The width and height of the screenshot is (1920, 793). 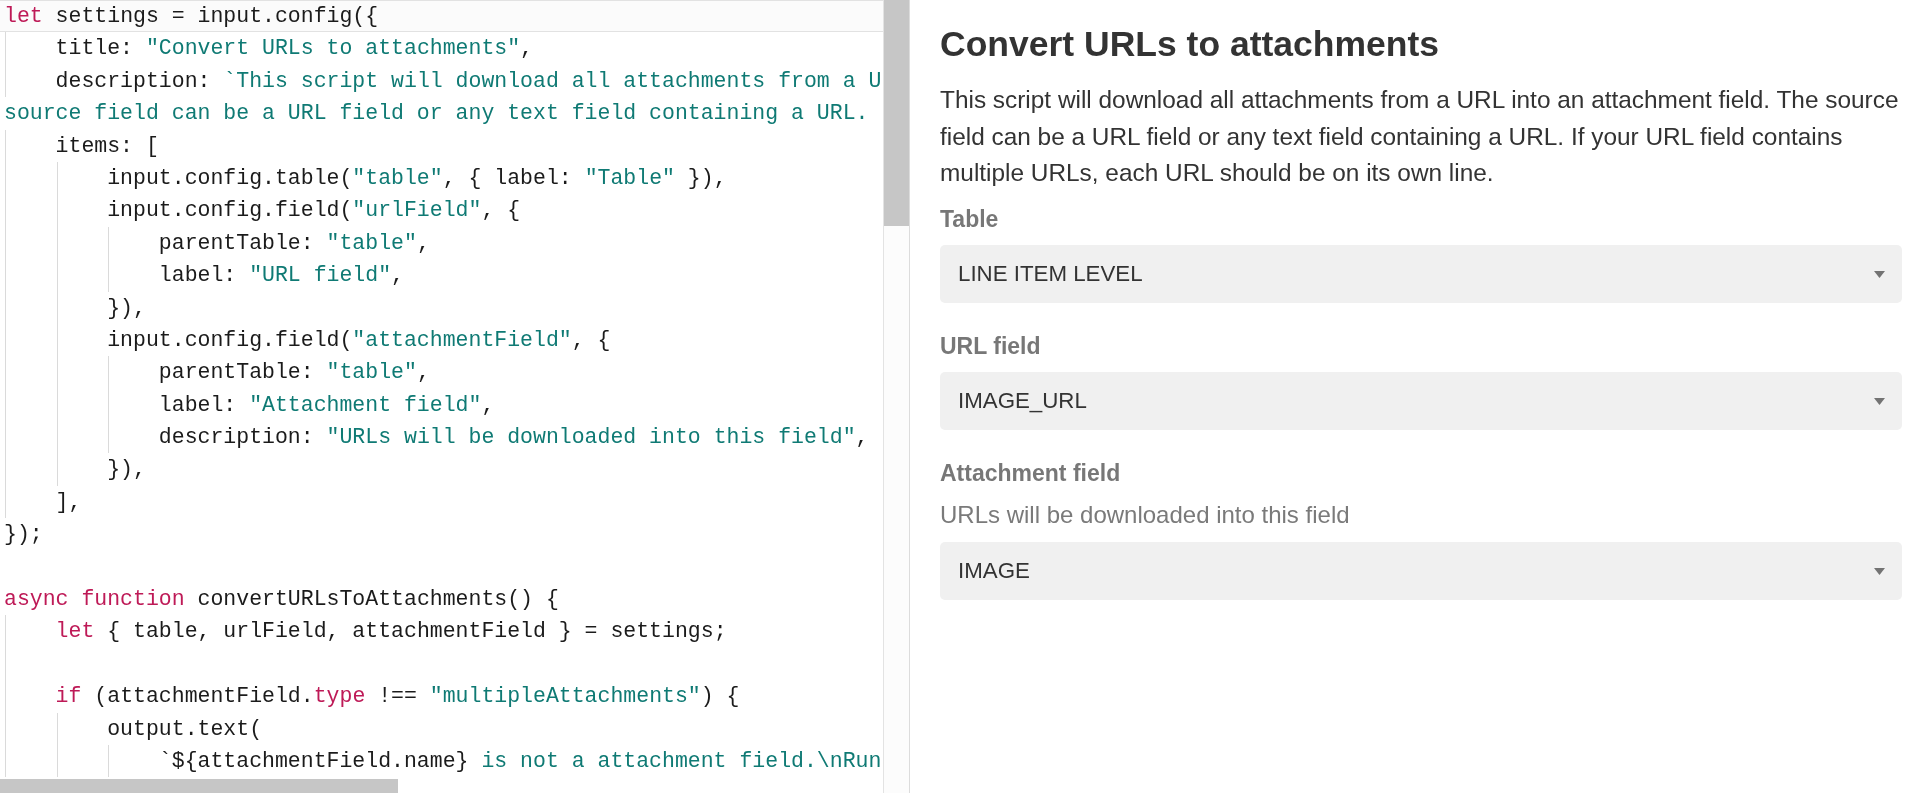 What do you see at coordinates (1421, 571) in the screenshot?
I see `dropdown-select: IMAGE` at bounding box center [1421, 571].